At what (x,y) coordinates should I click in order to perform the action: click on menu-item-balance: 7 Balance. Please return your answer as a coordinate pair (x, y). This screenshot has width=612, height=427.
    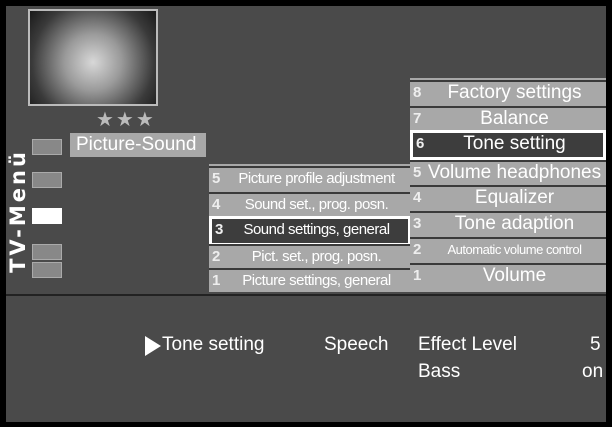
    Looking at the image, I should click on (508, 118).